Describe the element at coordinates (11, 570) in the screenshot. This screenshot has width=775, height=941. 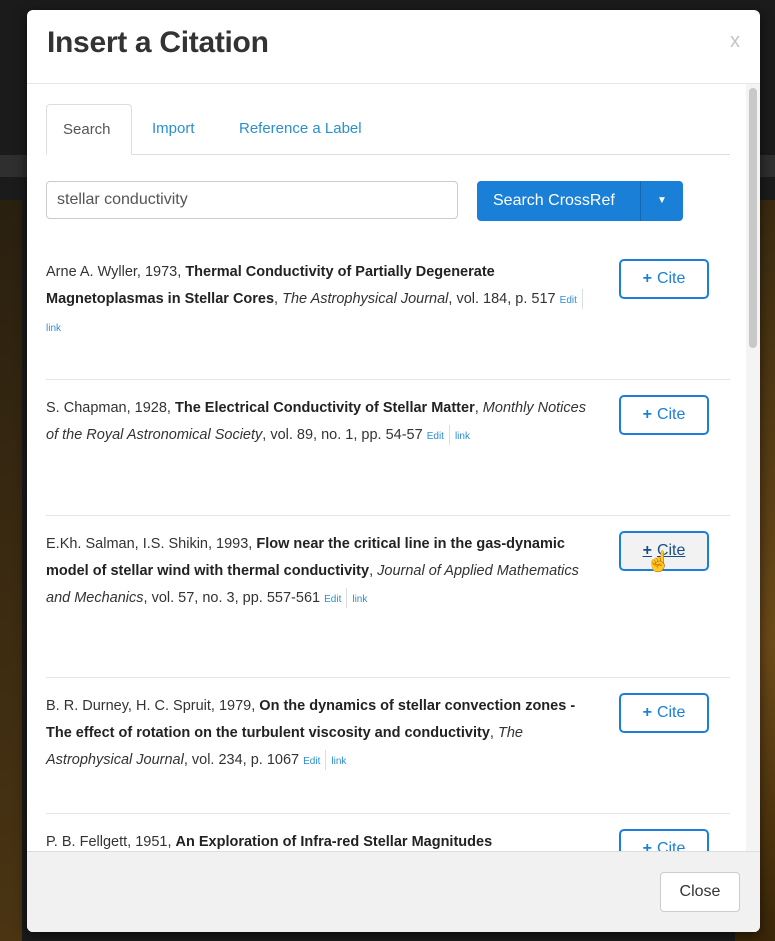
I see `background-left` at that location.